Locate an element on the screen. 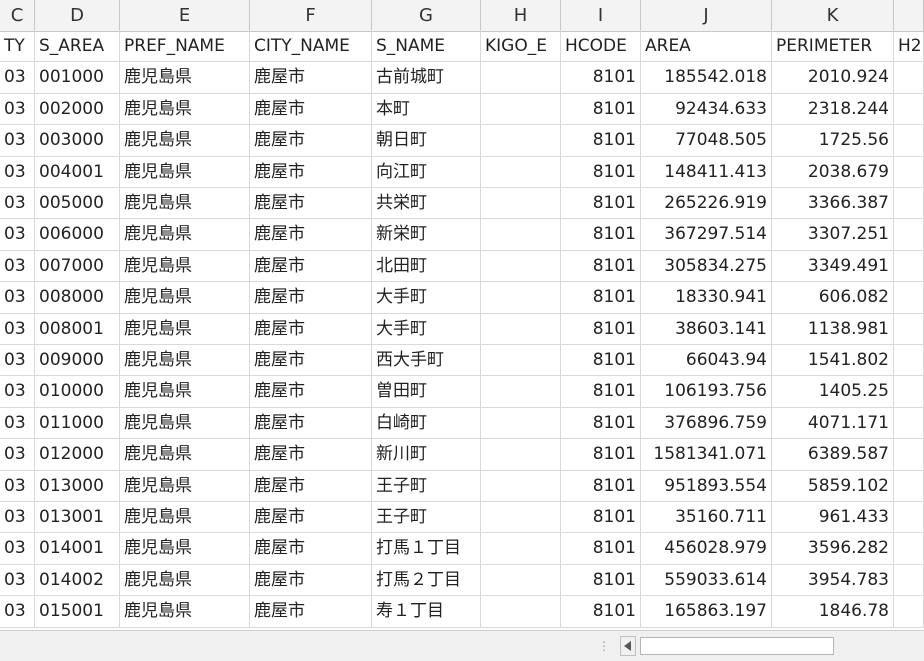  table-cell: 35160.711 is located at coordinates (706, 518).